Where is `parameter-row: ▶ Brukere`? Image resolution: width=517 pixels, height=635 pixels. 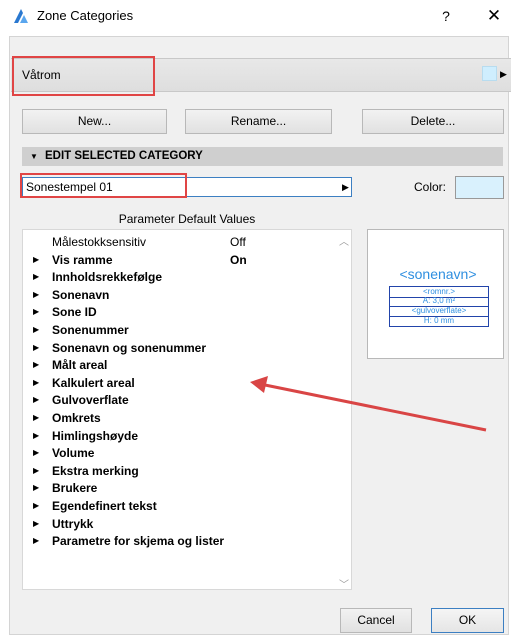
parameter-row: ▶ Brukere is located at coordinates (178, 488).